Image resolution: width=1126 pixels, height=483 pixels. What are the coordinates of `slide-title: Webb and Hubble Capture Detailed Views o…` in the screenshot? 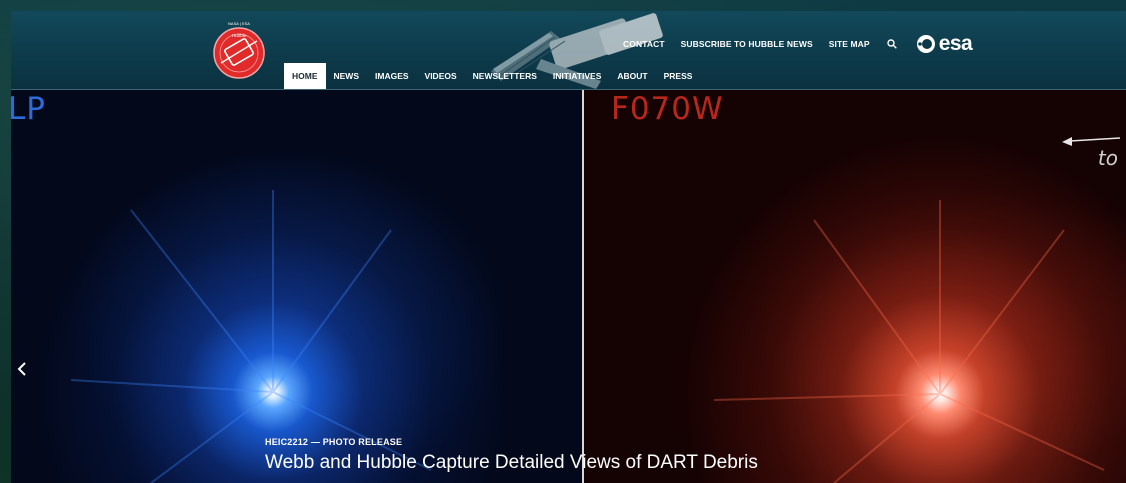 It's located at (615, 463).